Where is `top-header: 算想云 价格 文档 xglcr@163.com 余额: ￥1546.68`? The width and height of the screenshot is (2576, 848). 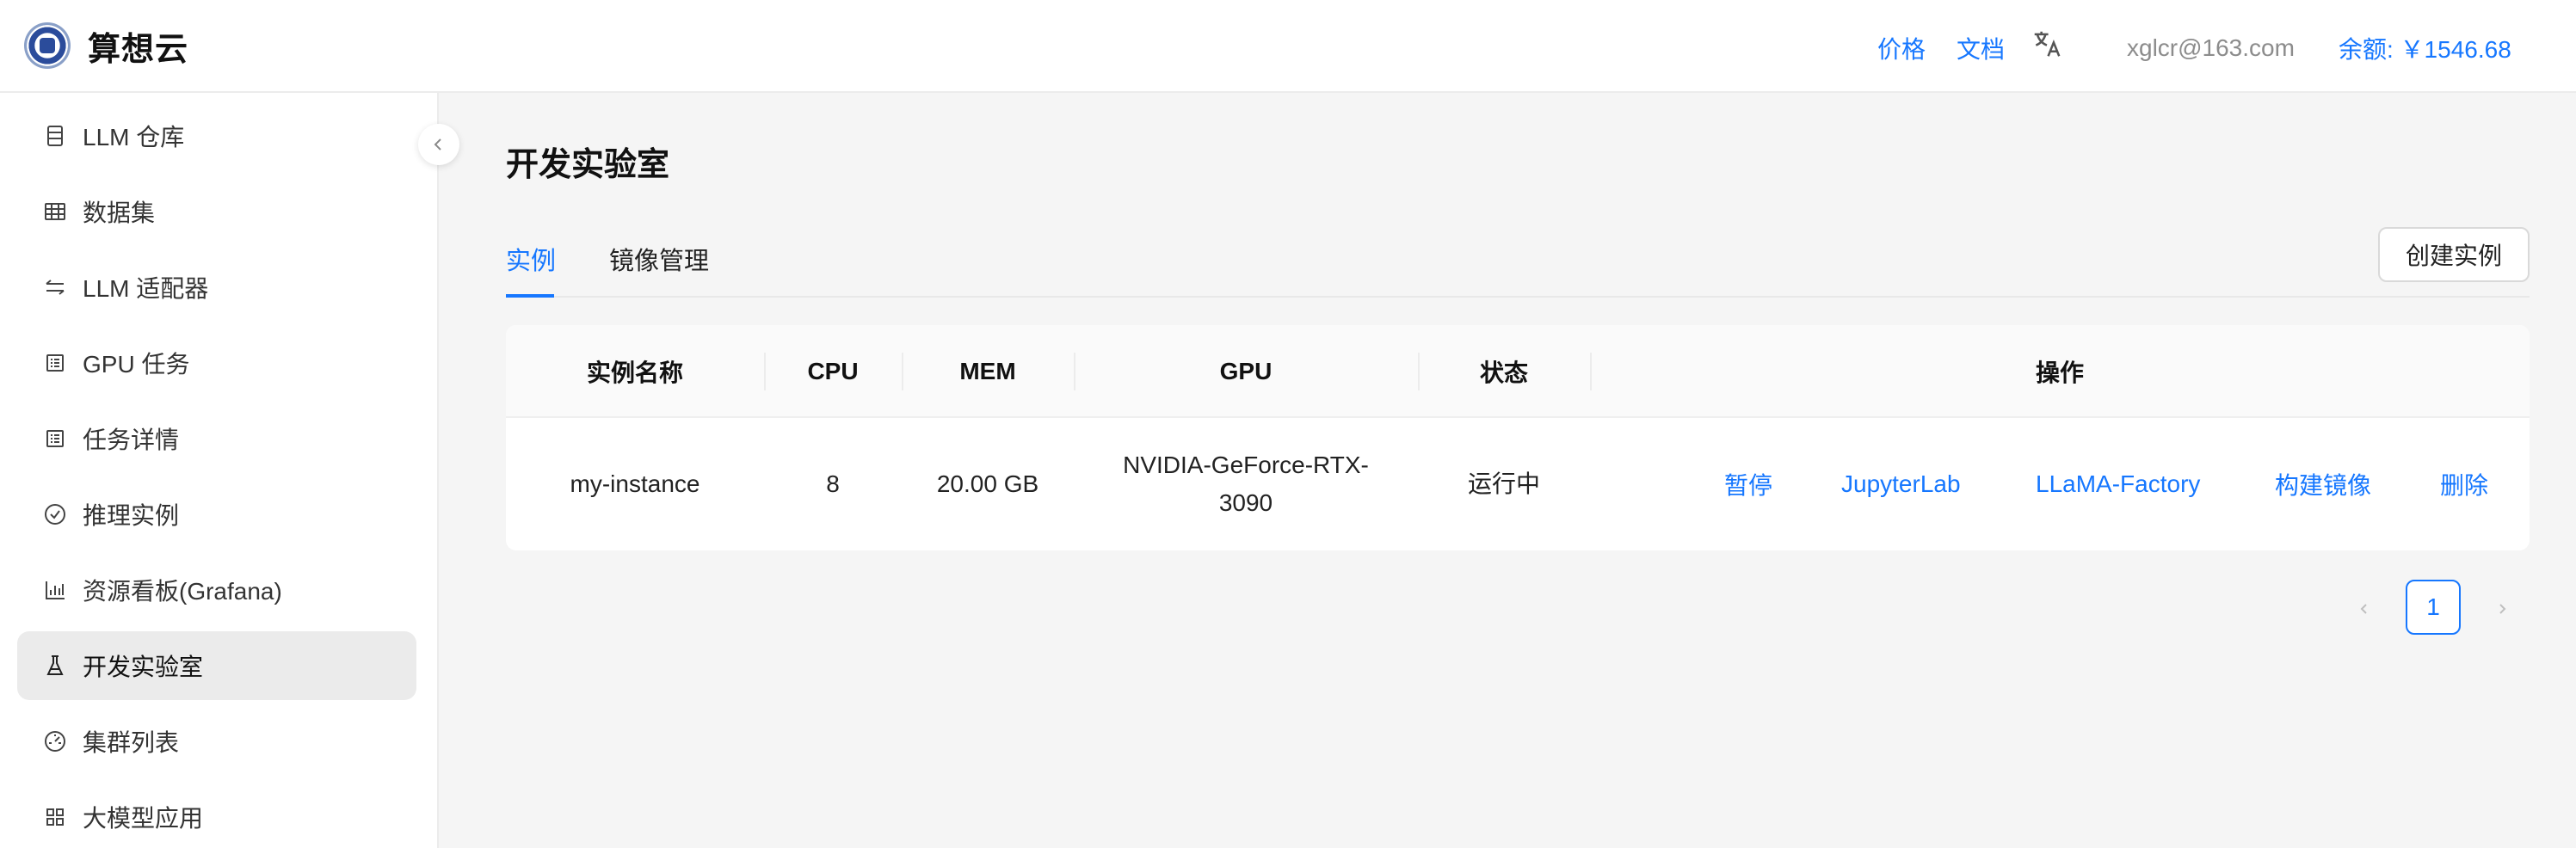
top-header: 算想云 价格 文档 xglcr@163.com 余额: ￥1546.68 is located at coordinates (1288, 46).